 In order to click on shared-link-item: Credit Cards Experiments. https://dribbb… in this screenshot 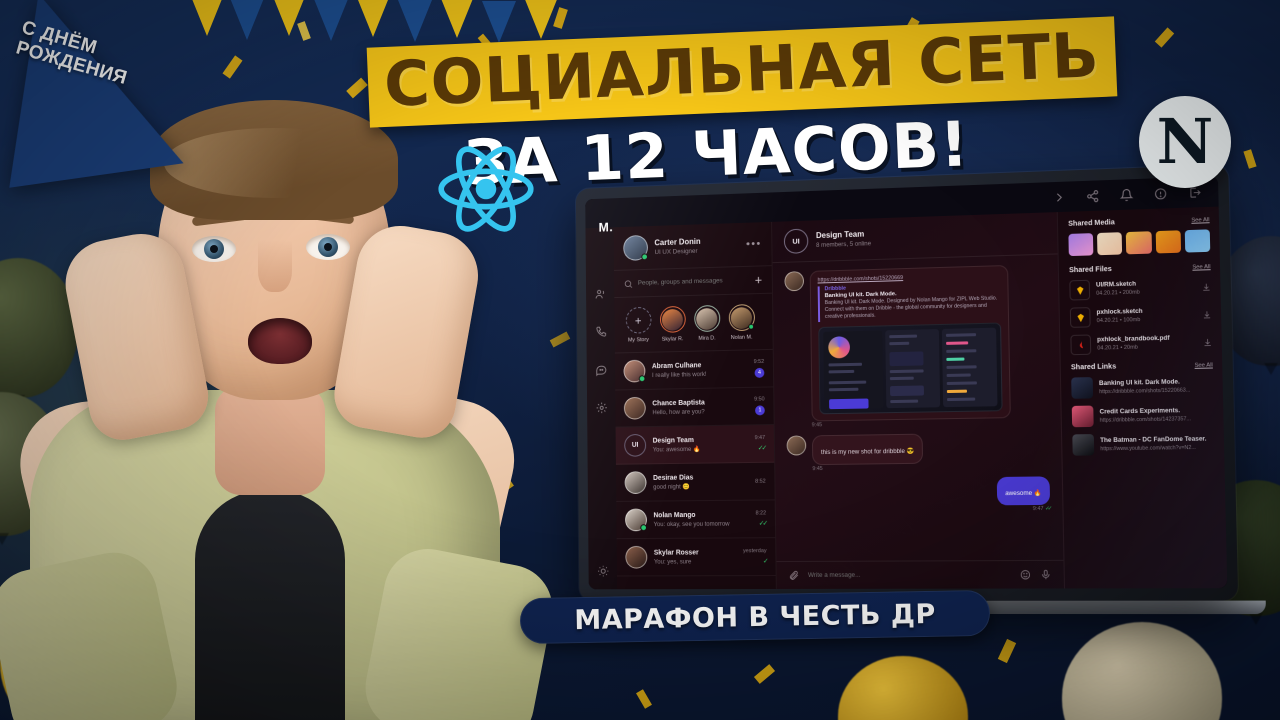, I will do `click(1142, 415)`.